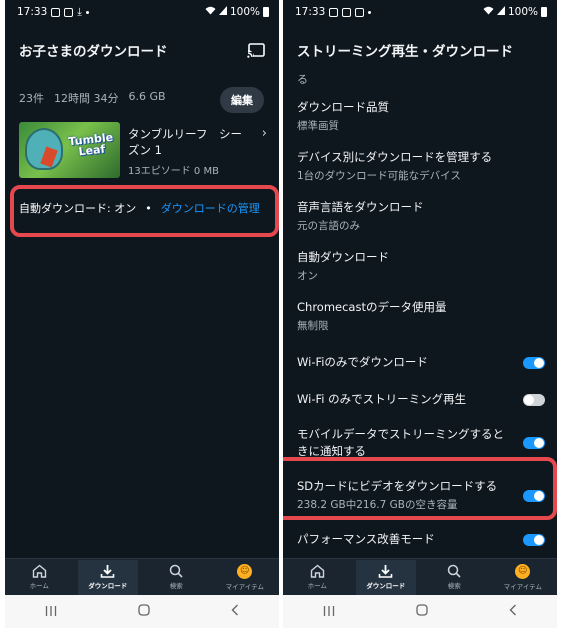  I want to click on download-summary: 23件 12時間 34分 6.6 GB, so click(92, 98).